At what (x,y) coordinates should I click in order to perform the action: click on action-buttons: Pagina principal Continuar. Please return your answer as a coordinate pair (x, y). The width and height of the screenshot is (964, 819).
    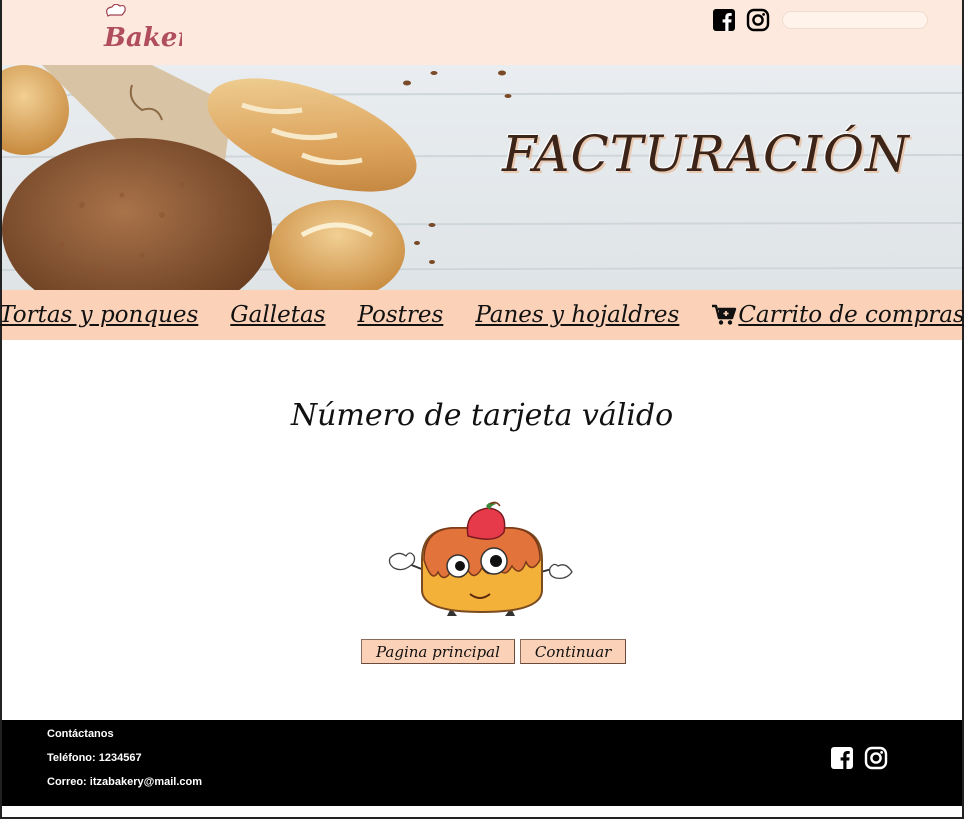
    Looking at the image, I should click on (494, 651).